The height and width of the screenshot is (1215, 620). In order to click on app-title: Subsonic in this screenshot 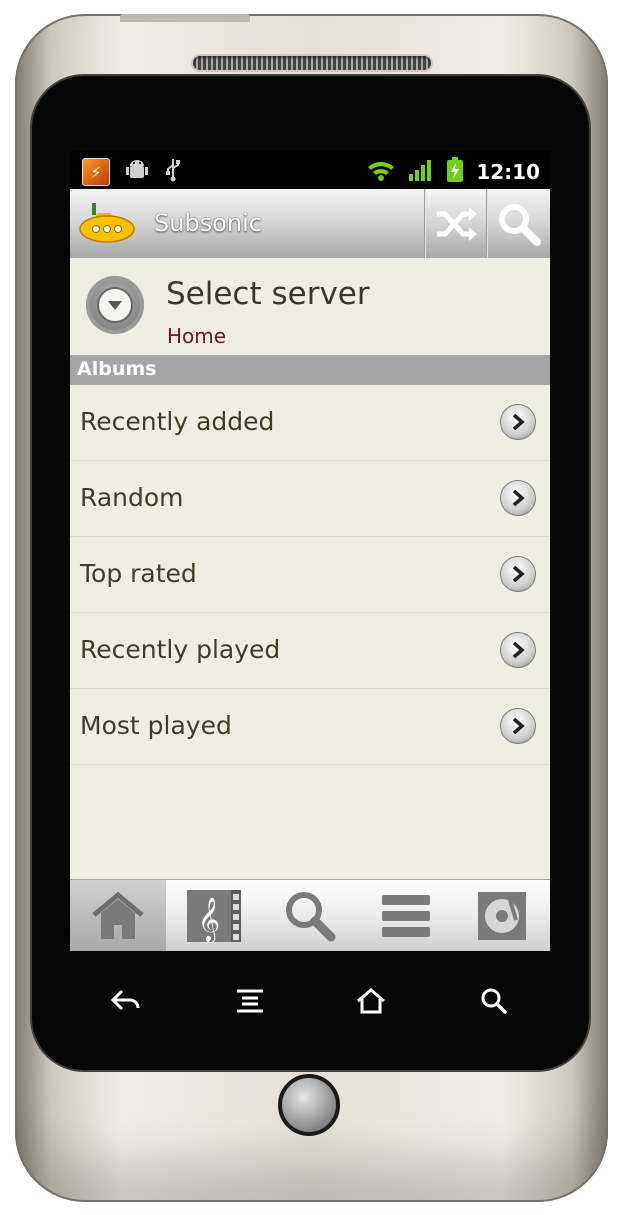, I will do `click(208, 223)`.